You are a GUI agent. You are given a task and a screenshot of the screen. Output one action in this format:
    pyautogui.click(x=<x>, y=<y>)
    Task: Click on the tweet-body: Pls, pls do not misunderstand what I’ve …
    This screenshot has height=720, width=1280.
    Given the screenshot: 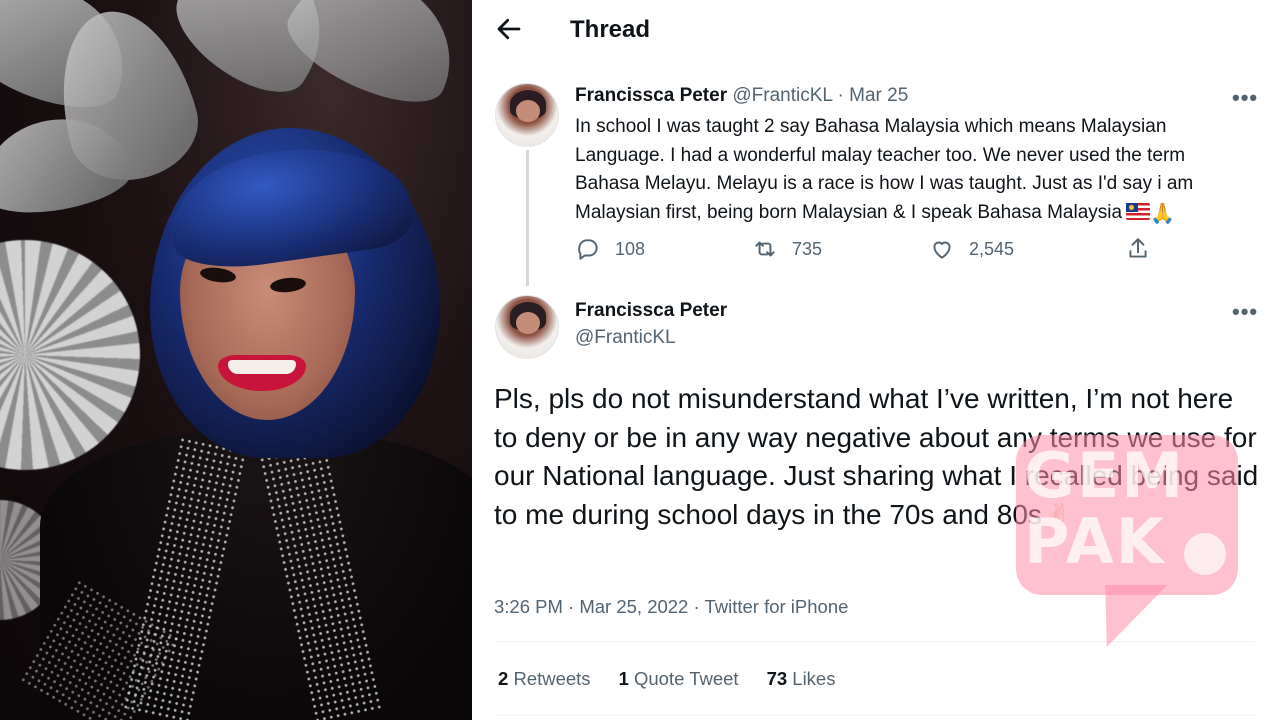 What is the action you would take?
    pyautogui.click(x=876, y=456)
    